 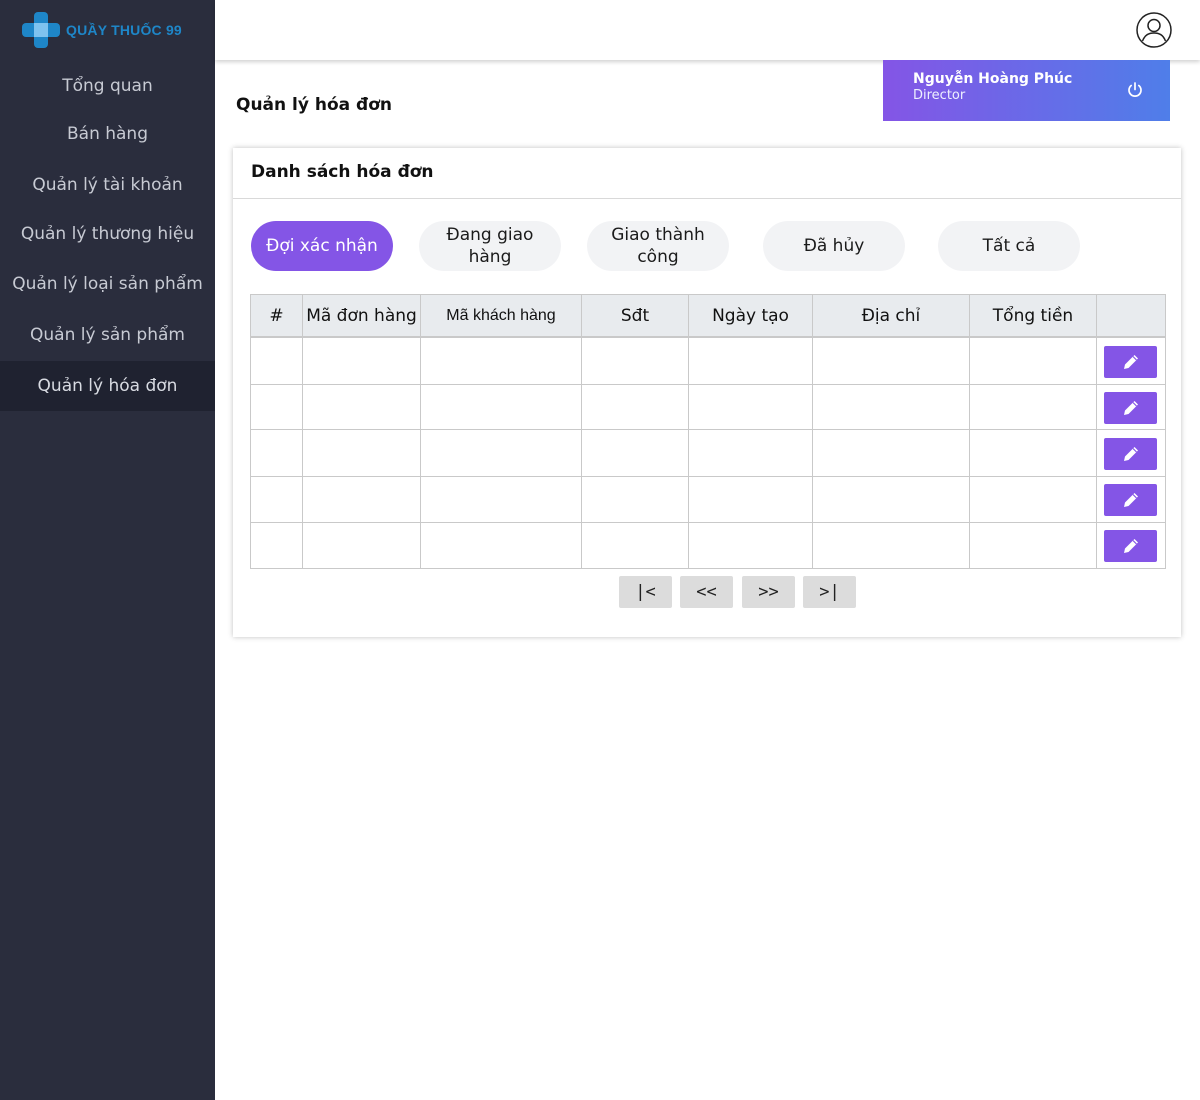 I want to click on sidebar-item-products: Quản lý sản phẩm, so click(x=107, y=335).